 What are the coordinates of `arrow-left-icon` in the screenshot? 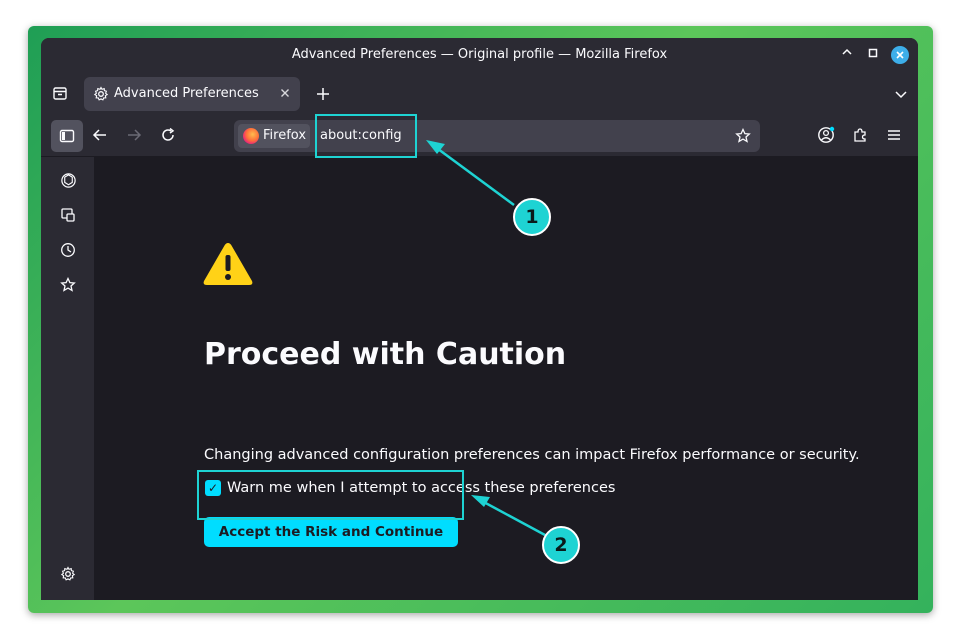 It's located at (99, 135).